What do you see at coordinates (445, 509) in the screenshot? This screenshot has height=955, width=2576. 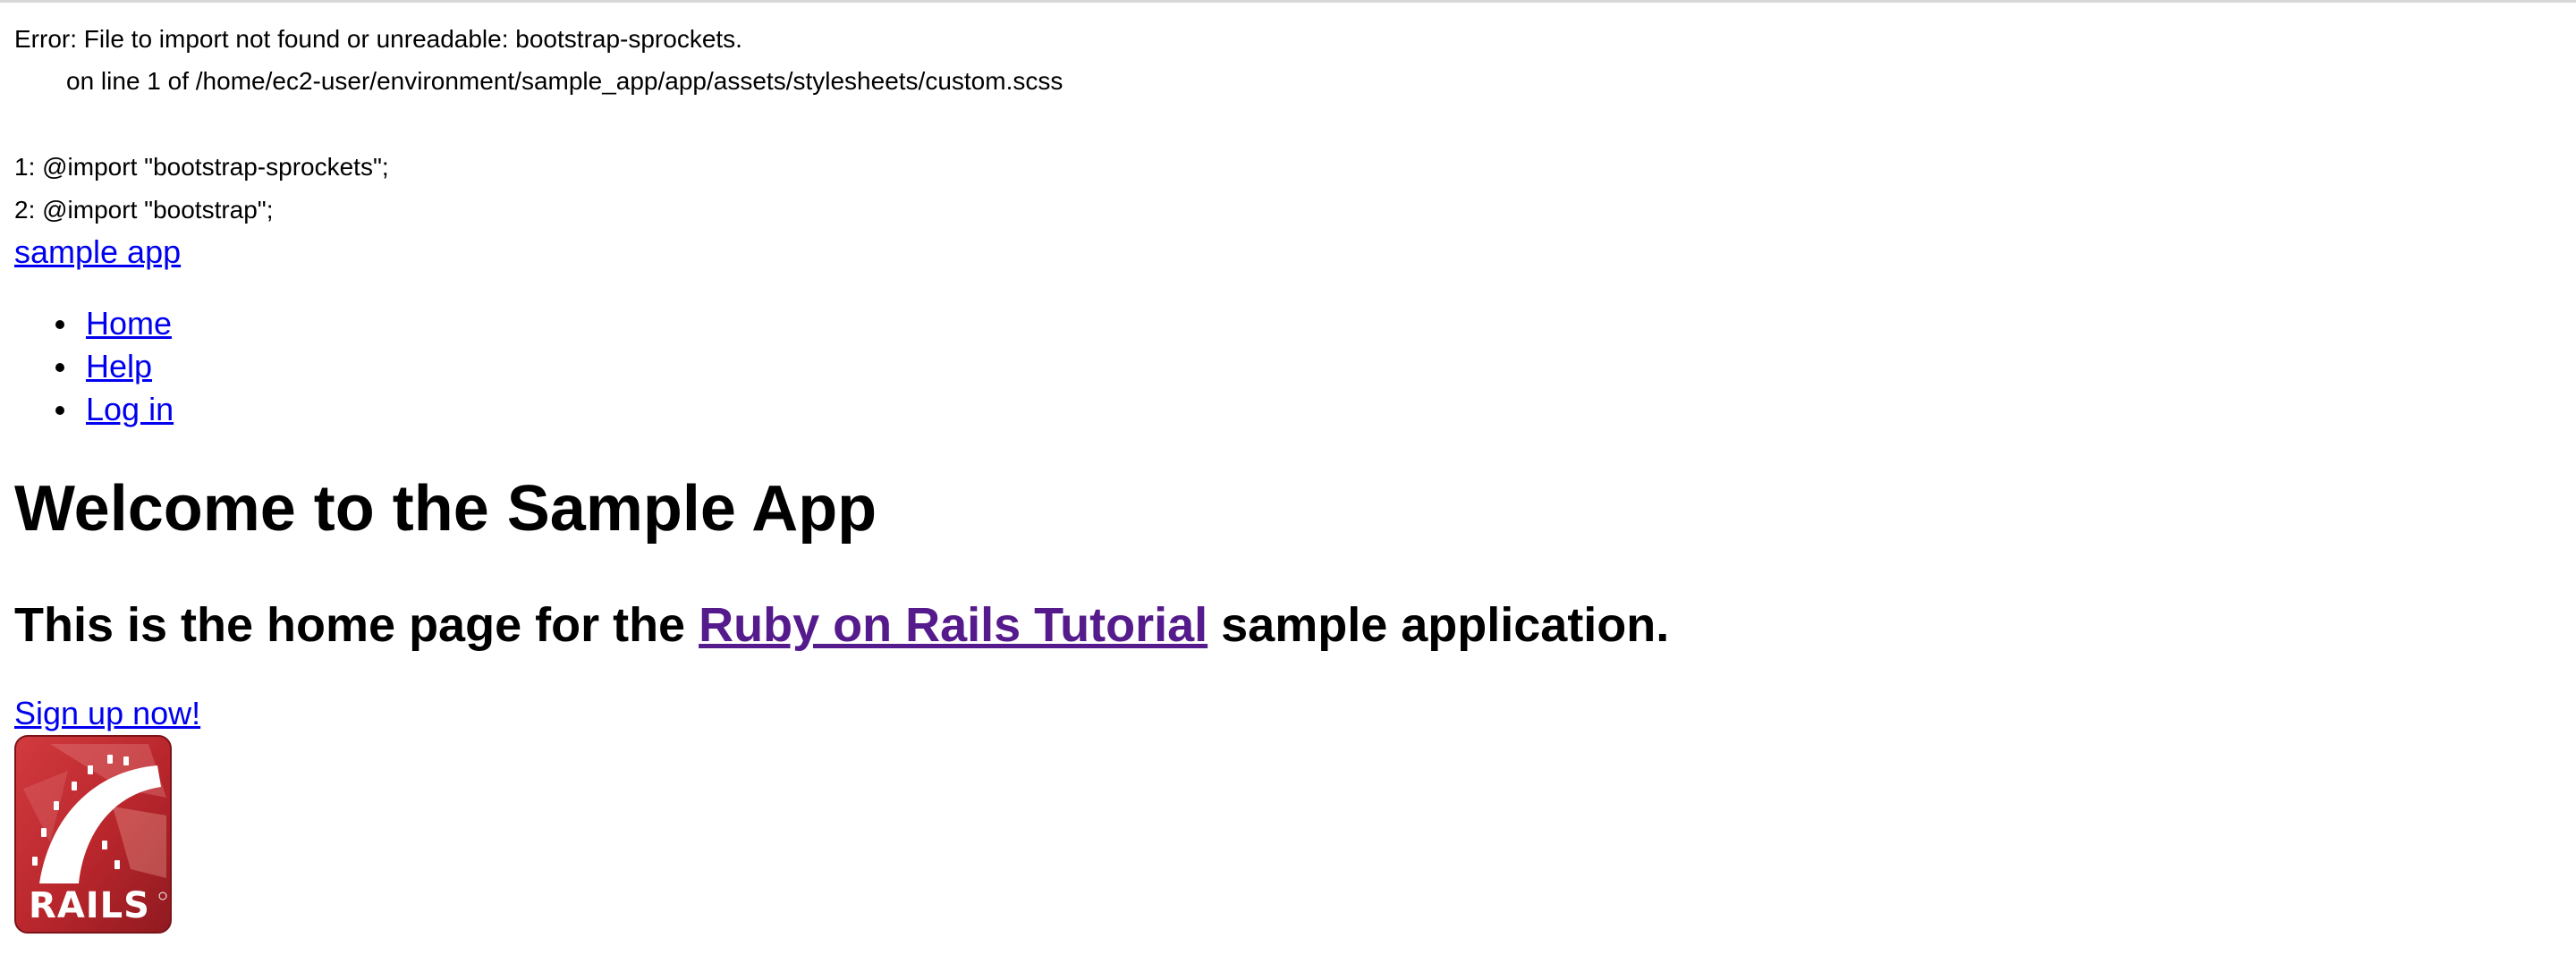 I see `page-title: Welcome to the Sample App` at bounding box center [445, 509].